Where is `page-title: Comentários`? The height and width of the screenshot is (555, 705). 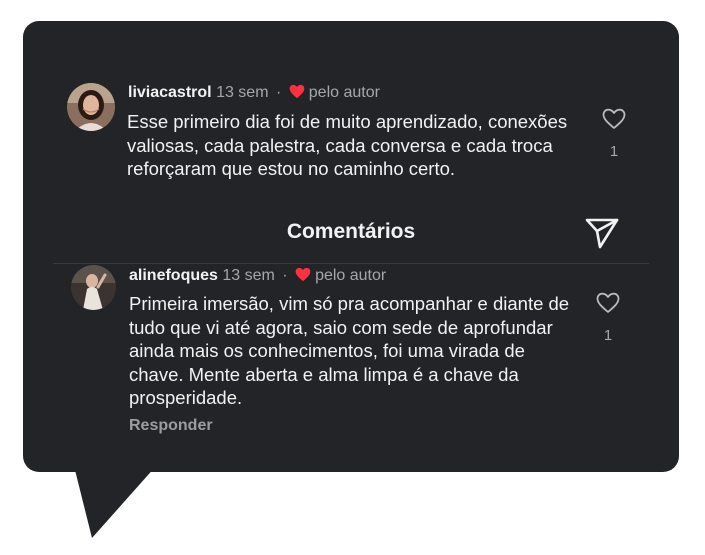
page-title: Comentários is located at coordinates (351, 231).